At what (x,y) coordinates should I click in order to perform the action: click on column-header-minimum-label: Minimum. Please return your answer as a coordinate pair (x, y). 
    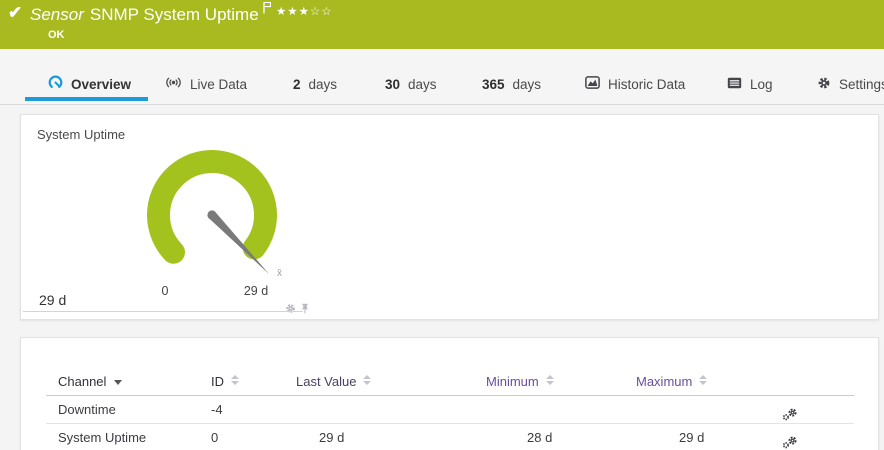
    Looking at the image, I should click on (512, 381).